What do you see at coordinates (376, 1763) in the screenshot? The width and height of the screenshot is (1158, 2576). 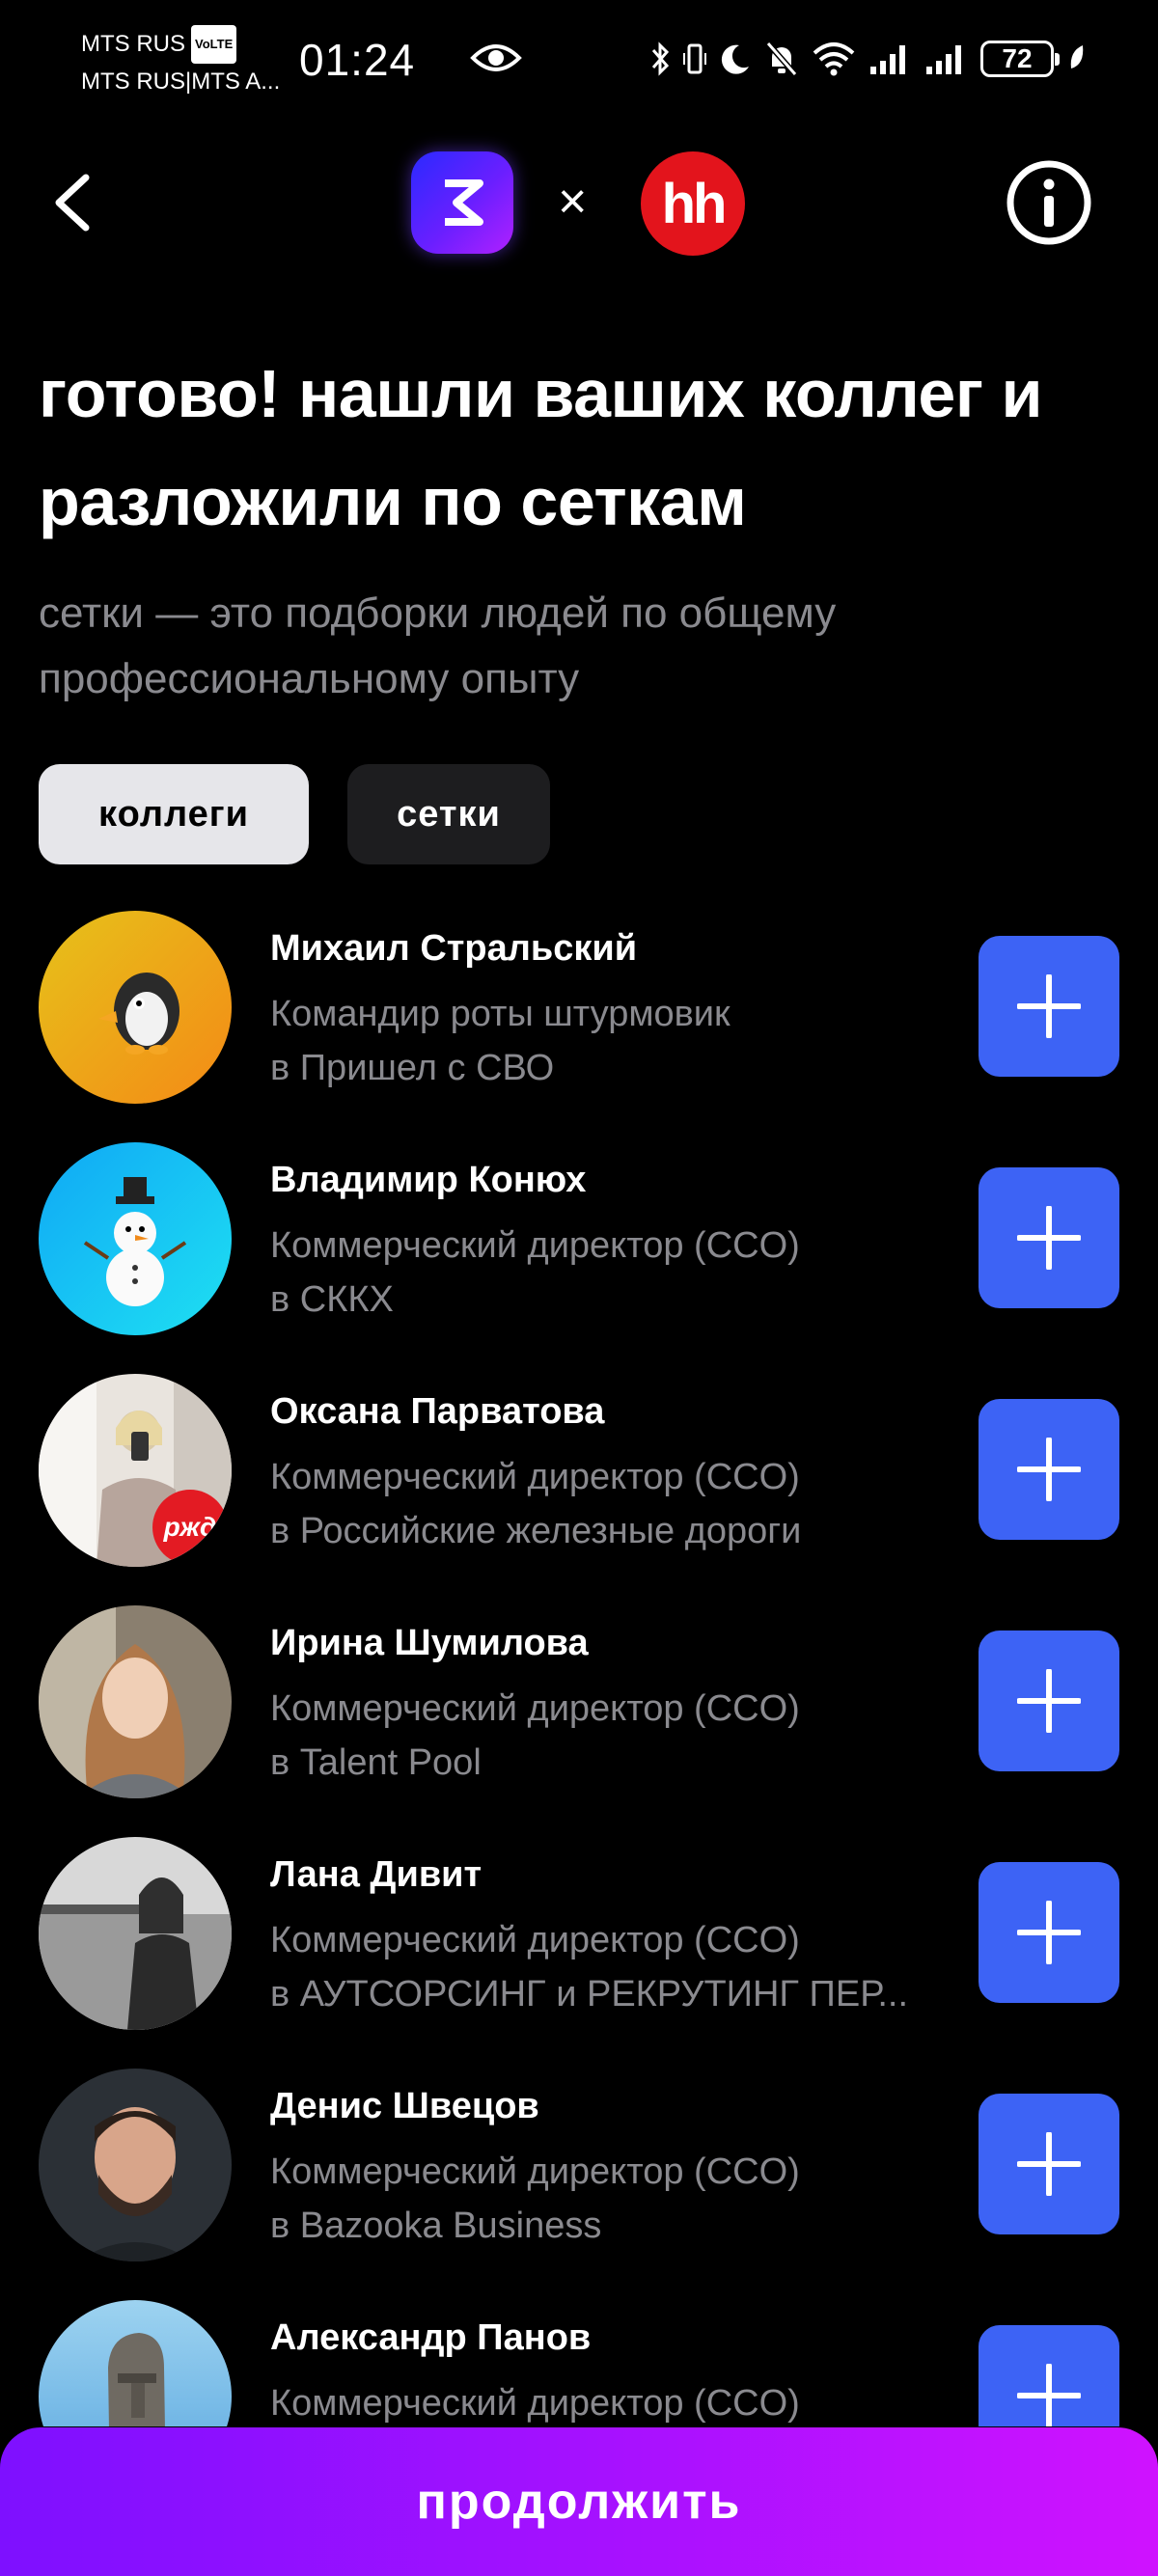 I see `person-company: в Talent Pool` at bounding box center [376, 1763].